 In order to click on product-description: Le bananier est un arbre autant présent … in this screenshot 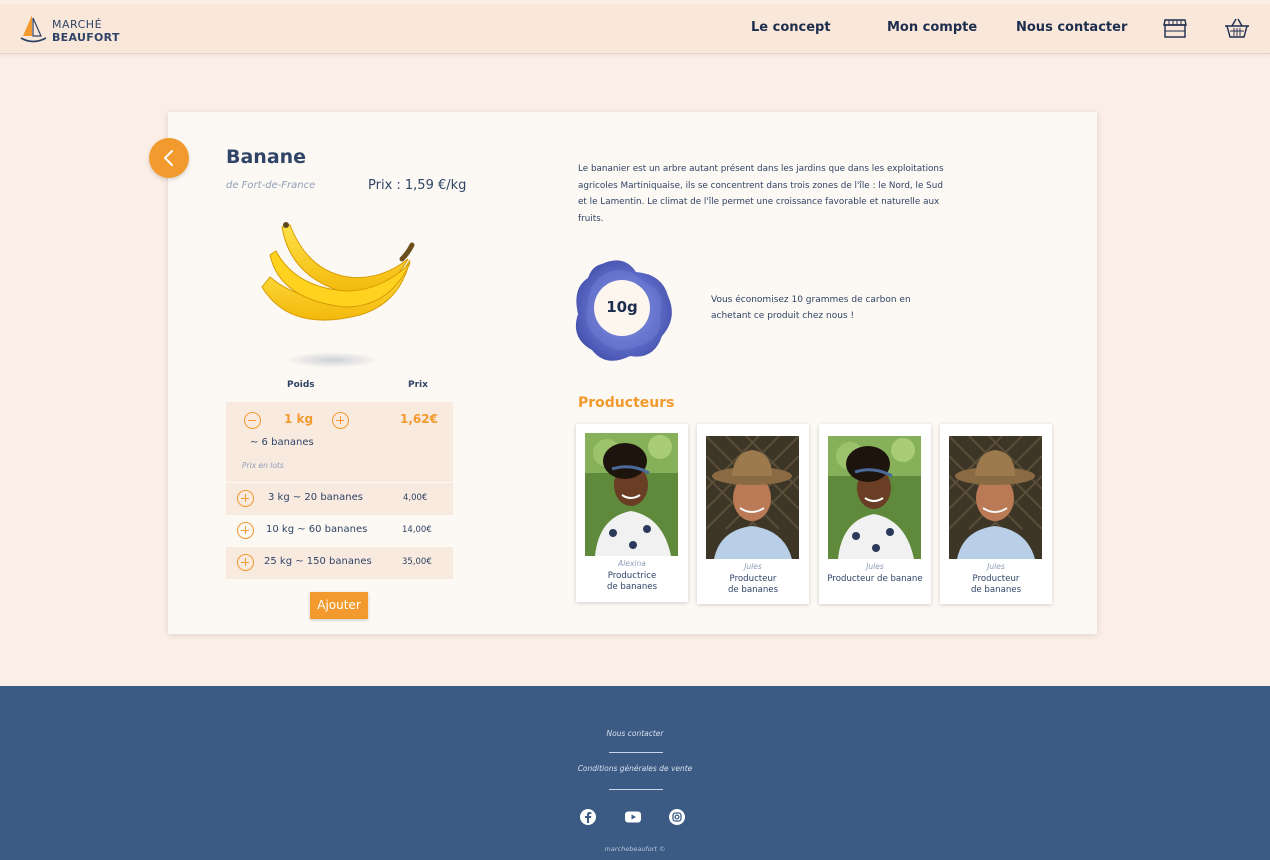, I will do `click(761, 194)`.